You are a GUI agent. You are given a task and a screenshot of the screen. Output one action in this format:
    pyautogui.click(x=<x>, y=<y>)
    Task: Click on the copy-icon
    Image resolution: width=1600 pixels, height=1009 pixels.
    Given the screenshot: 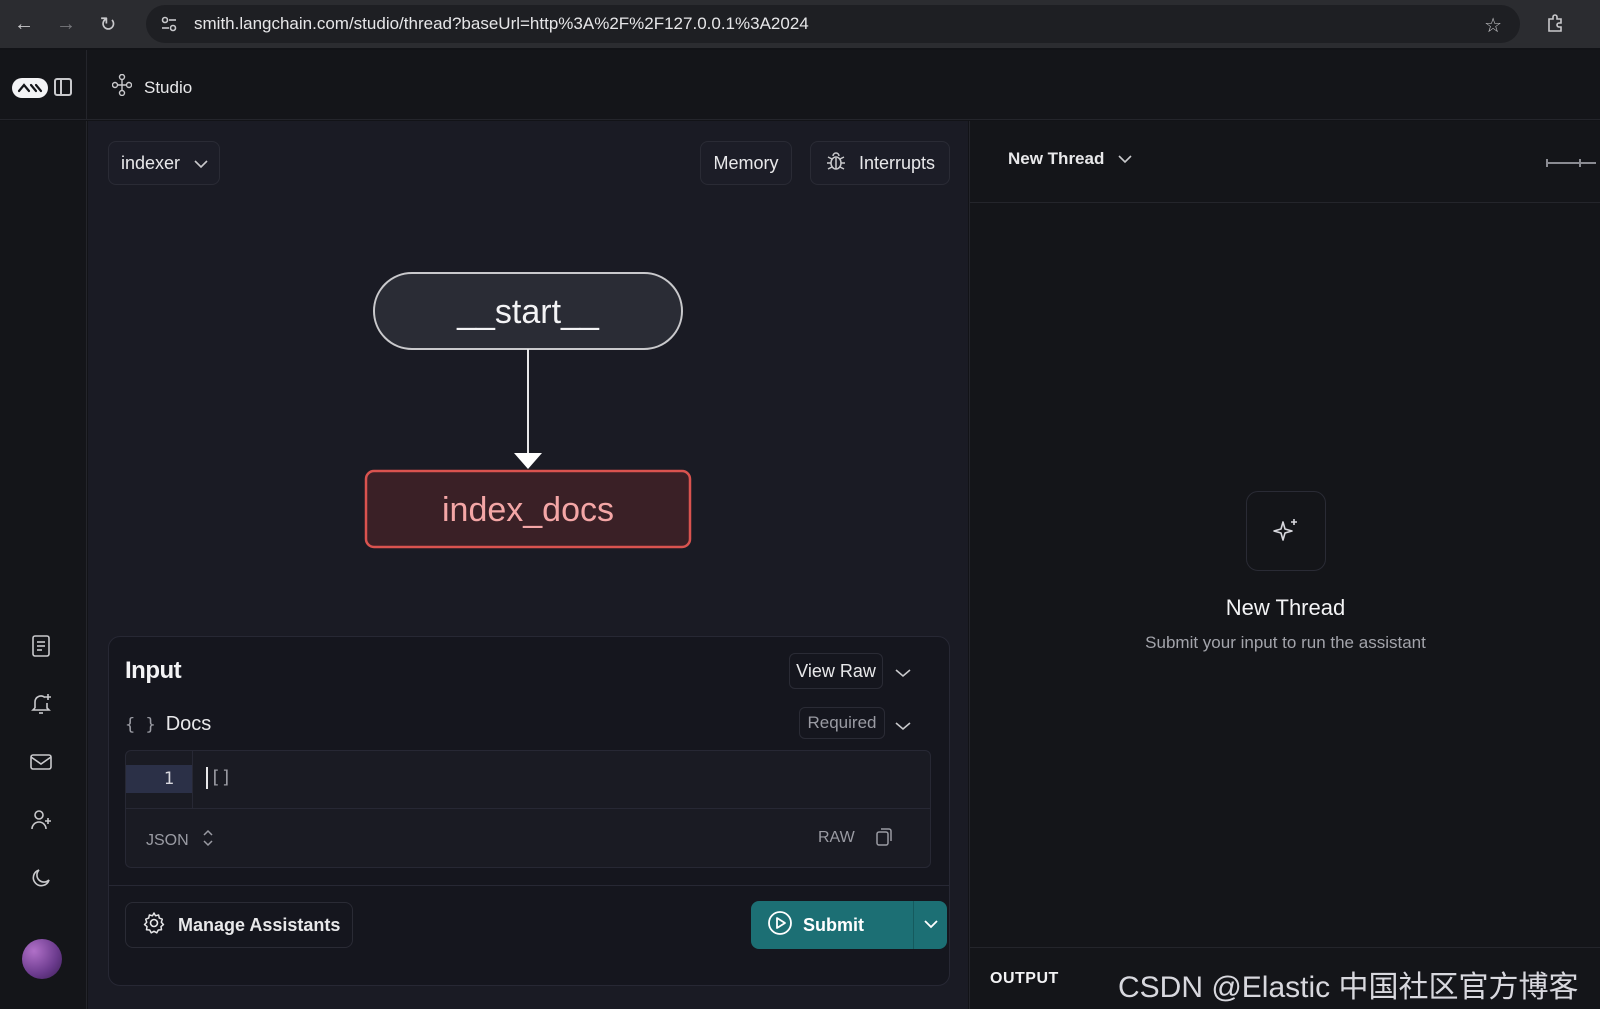 What is the action you would take?
    pyautogui.click(x=884, y=837)
    